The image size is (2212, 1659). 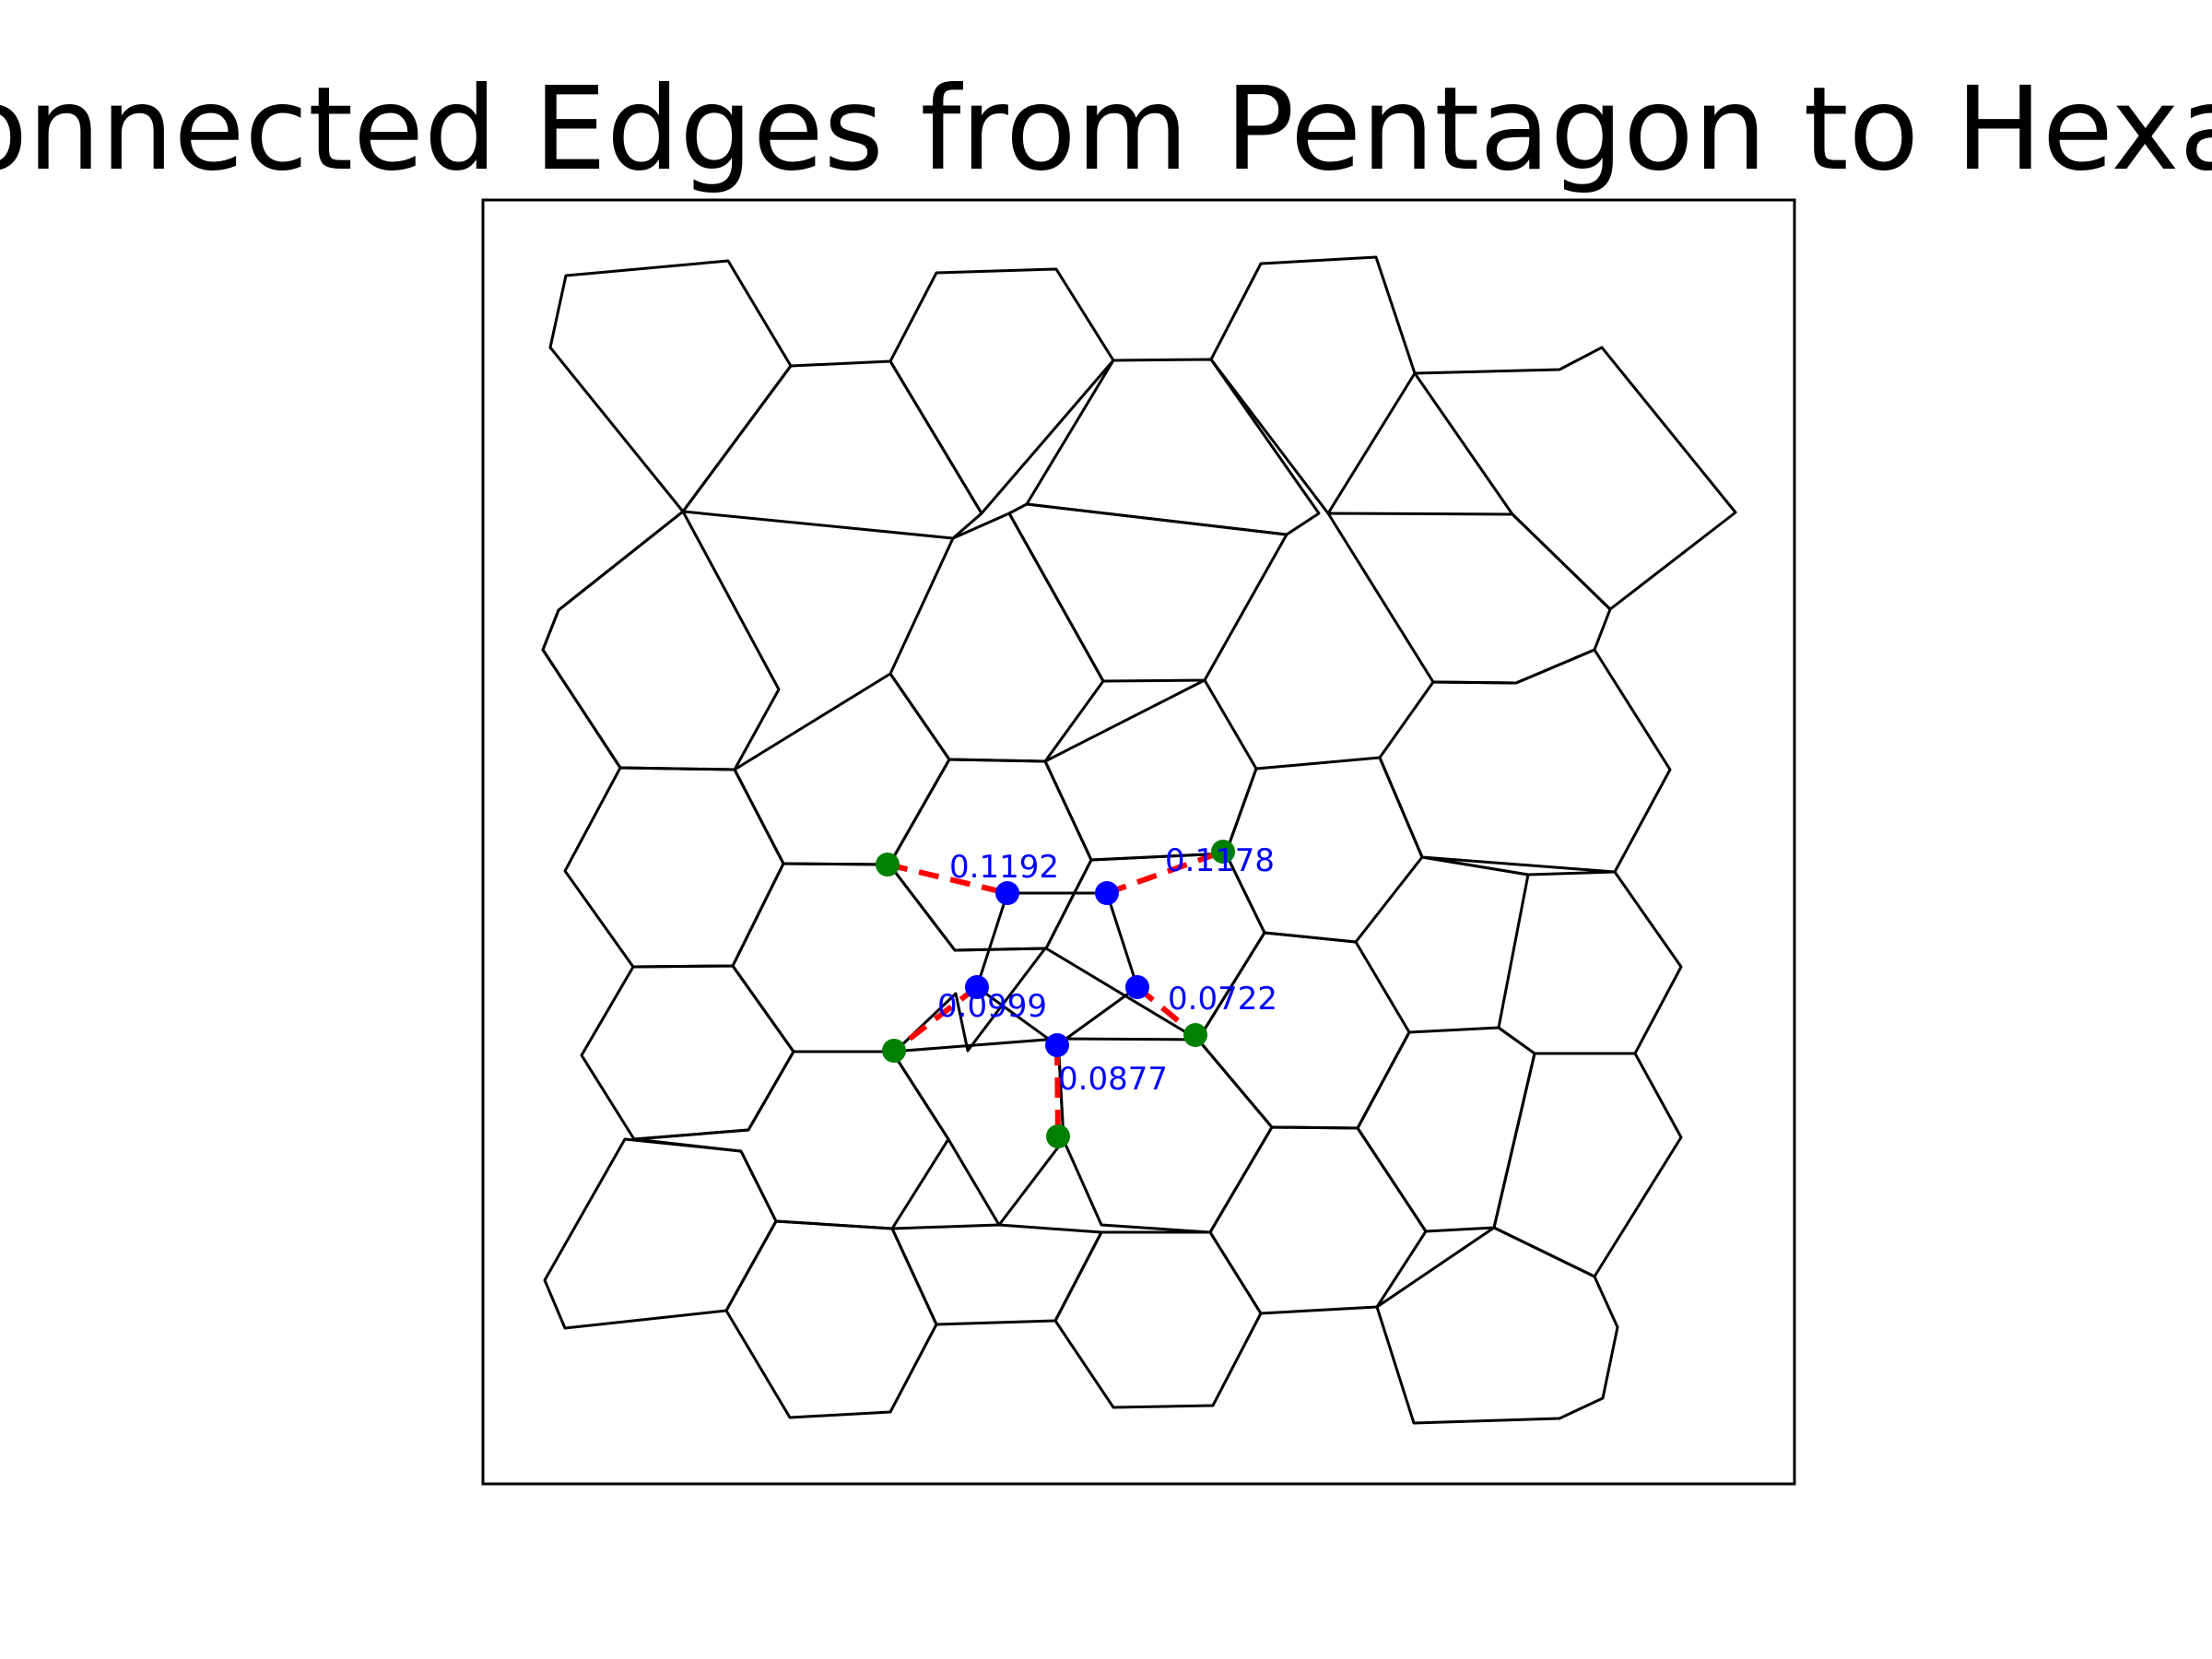 What do you see at coordinates (1057, 969) in the screenshot?
I see `pentagon-vertices` at bounding box center [1057, 969].